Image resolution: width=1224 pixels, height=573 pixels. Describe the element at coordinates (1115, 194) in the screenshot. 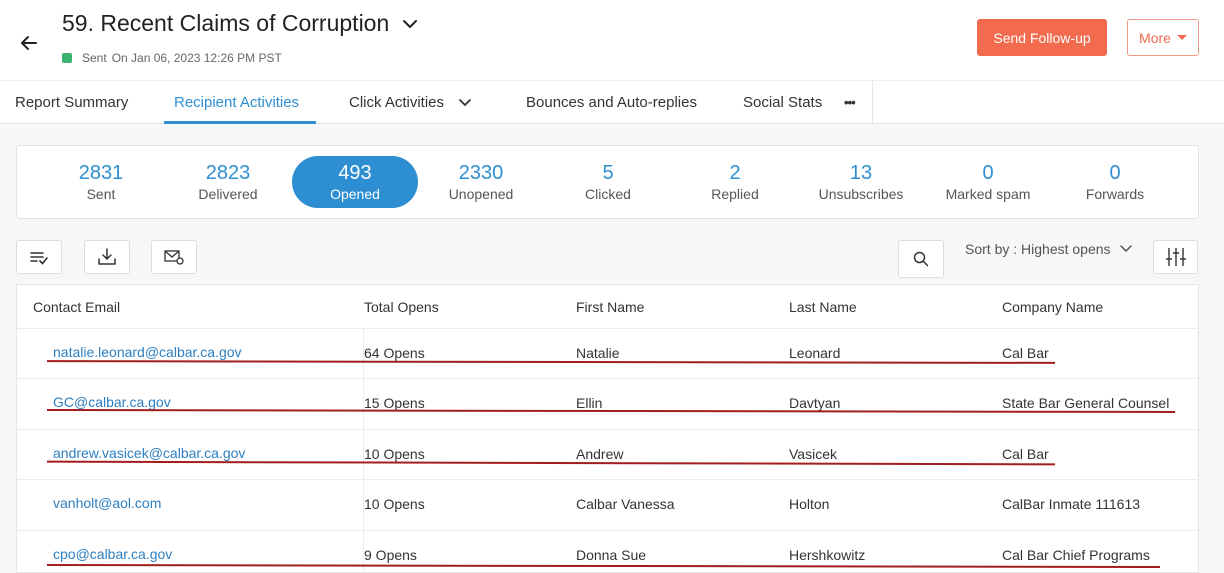

I see `stat-label: Forwards` at that location.